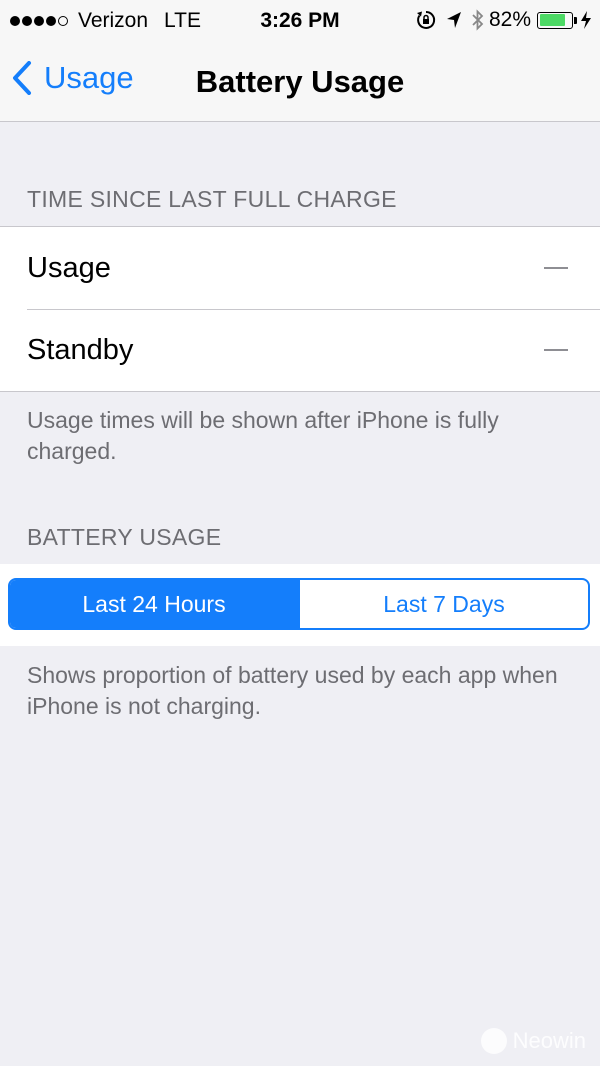 The width and height of the screenshot is (600, 1066). I want to click on usage-row-value, so click(556, 268).